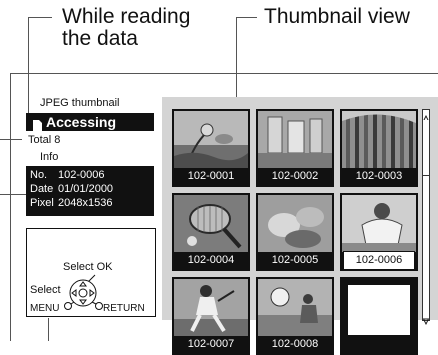 This screenshot has height=355, width=438. What do you see at coordinates (13, 194) in the screenshot?
I see `info-pointer-line` at bounding box center [13, 194].